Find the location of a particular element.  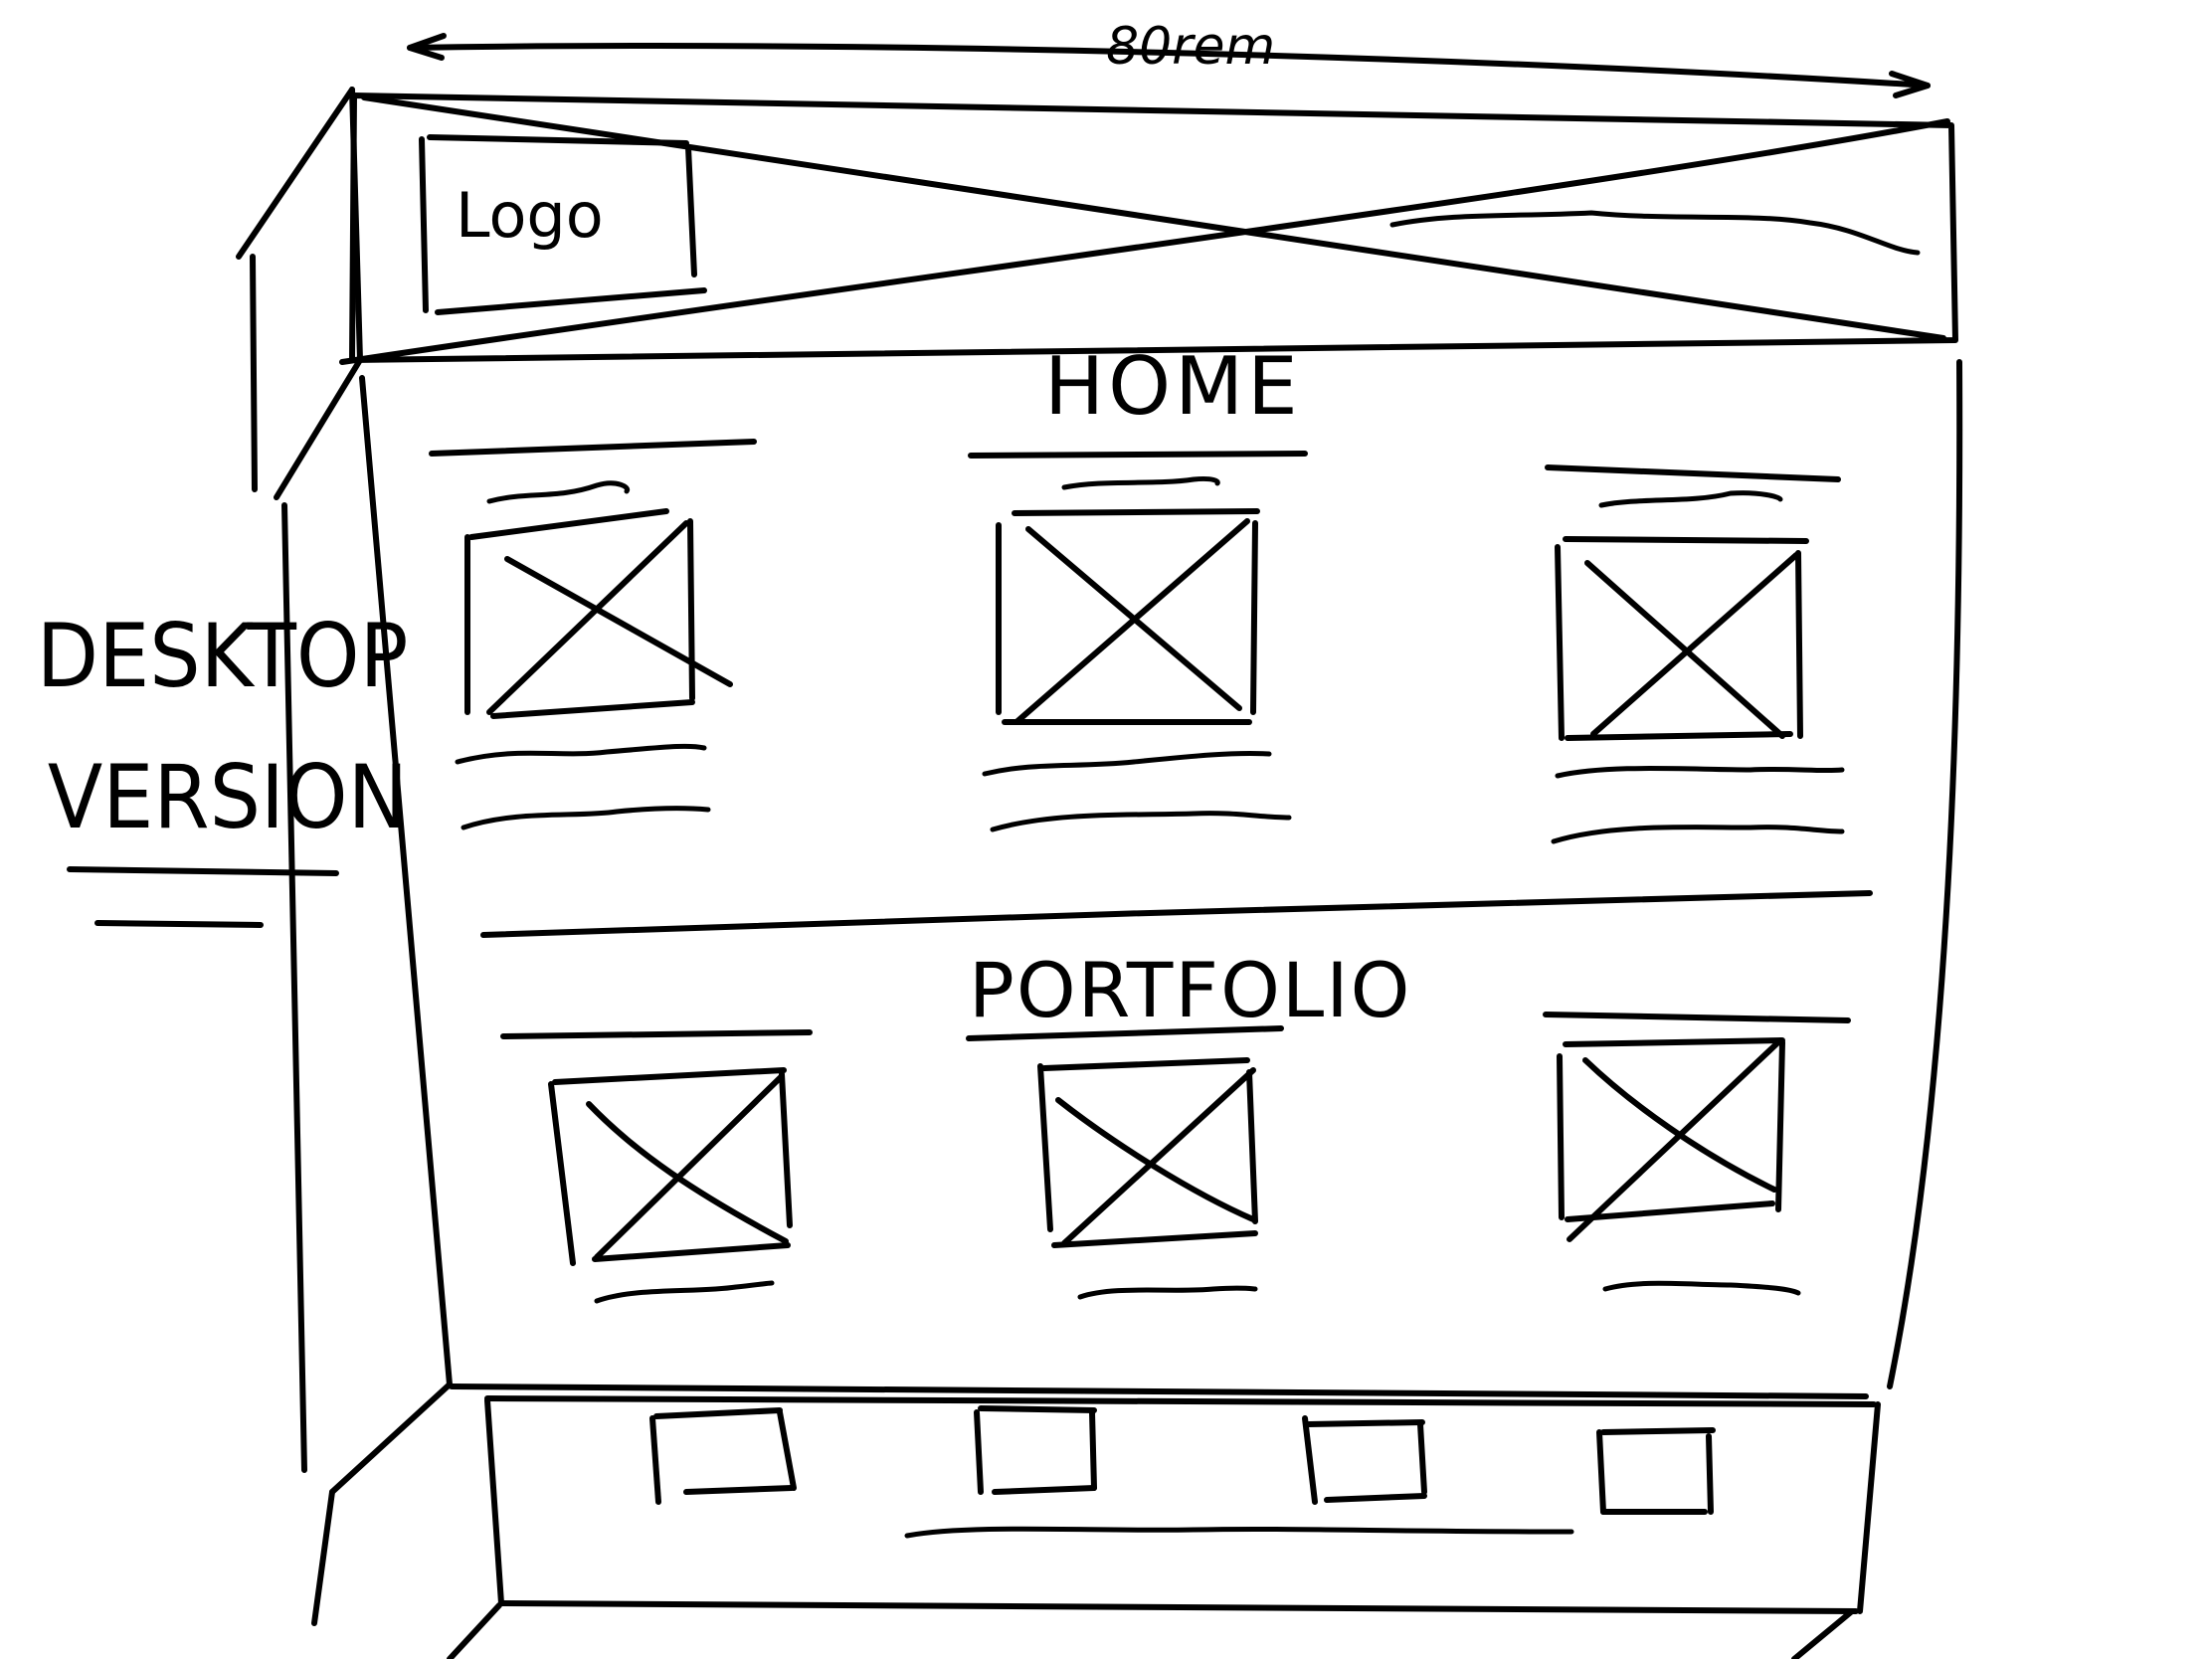

width-dimension-arrow: 80rem is located at coordinates (1169, 57).